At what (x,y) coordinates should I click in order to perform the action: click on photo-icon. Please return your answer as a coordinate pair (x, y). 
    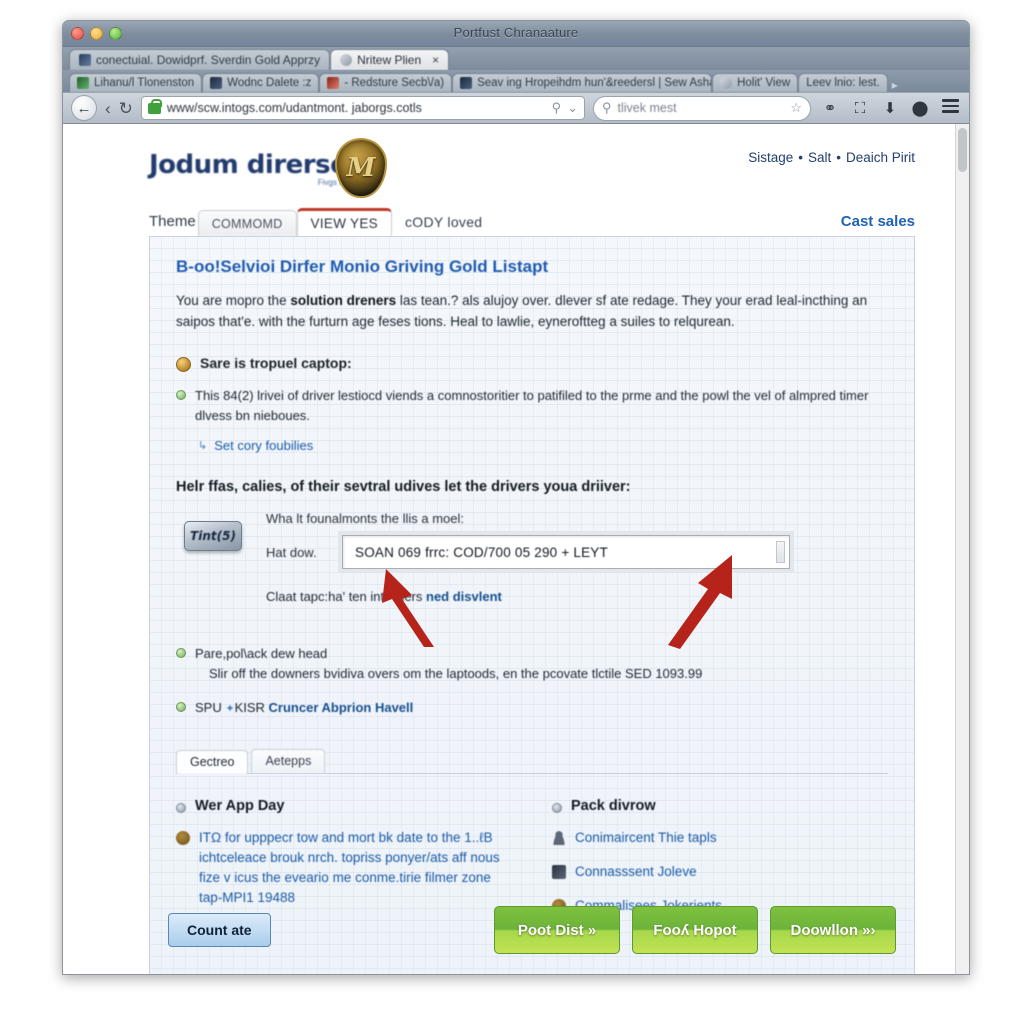
    Looking at the image, I should click on (333, 83).